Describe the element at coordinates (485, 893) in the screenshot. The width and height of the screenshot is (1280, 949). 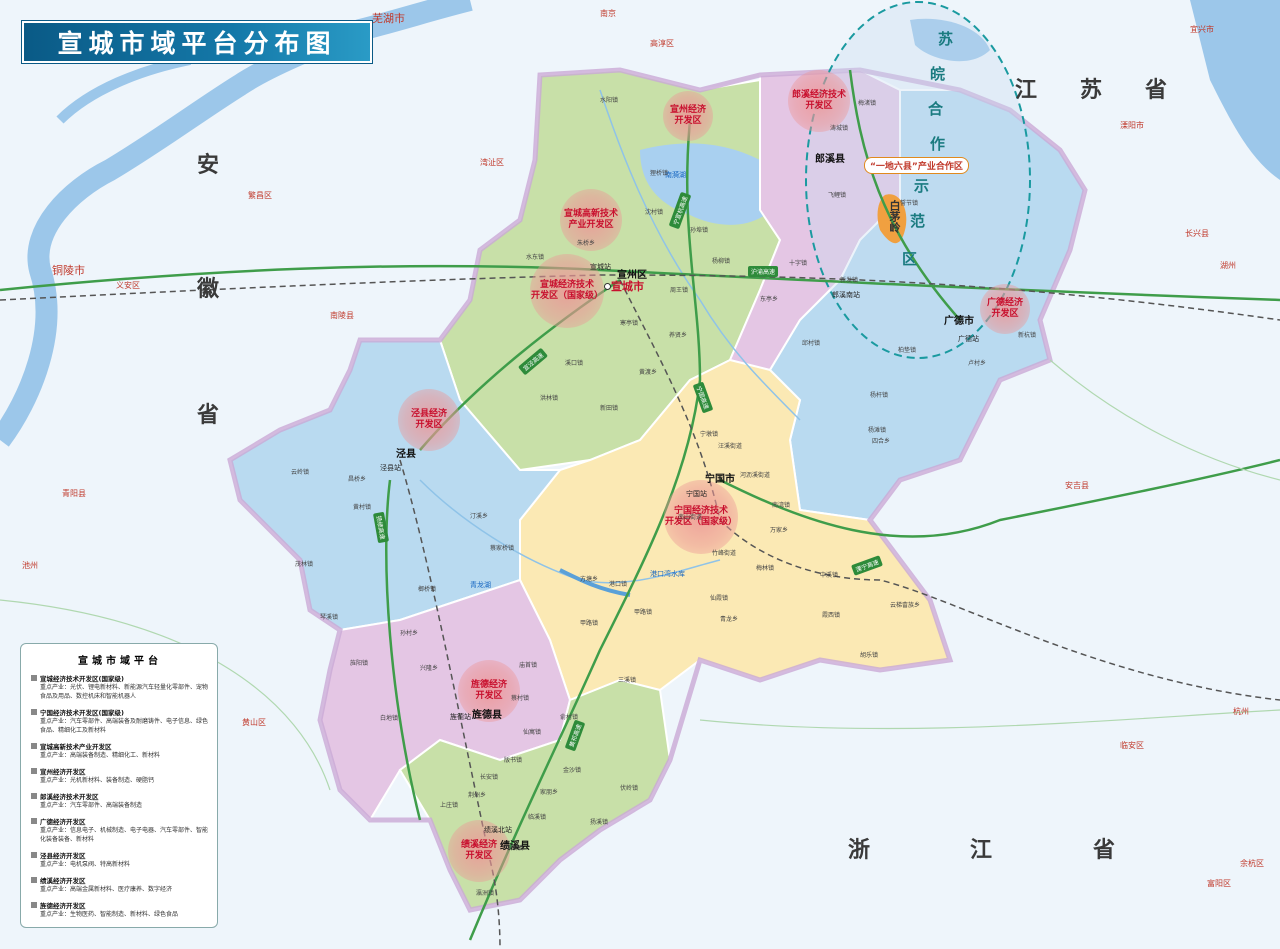
I see `town-label: 瀛洲镇` at that location.